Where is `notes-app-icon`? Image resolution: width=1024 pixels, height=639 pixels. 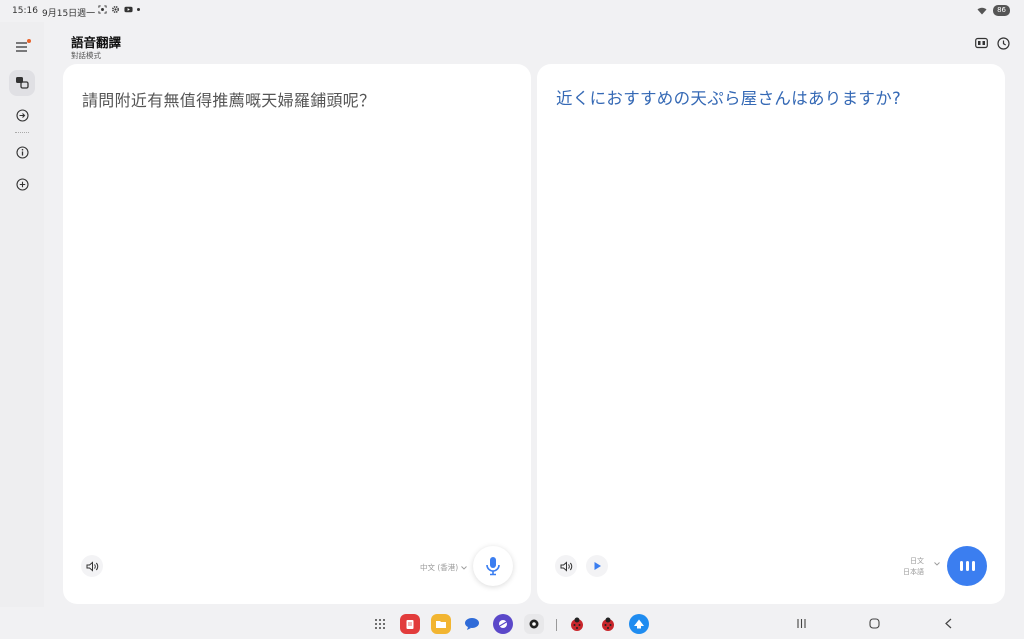
notes-app-icon is located at coordinates (410, 624).